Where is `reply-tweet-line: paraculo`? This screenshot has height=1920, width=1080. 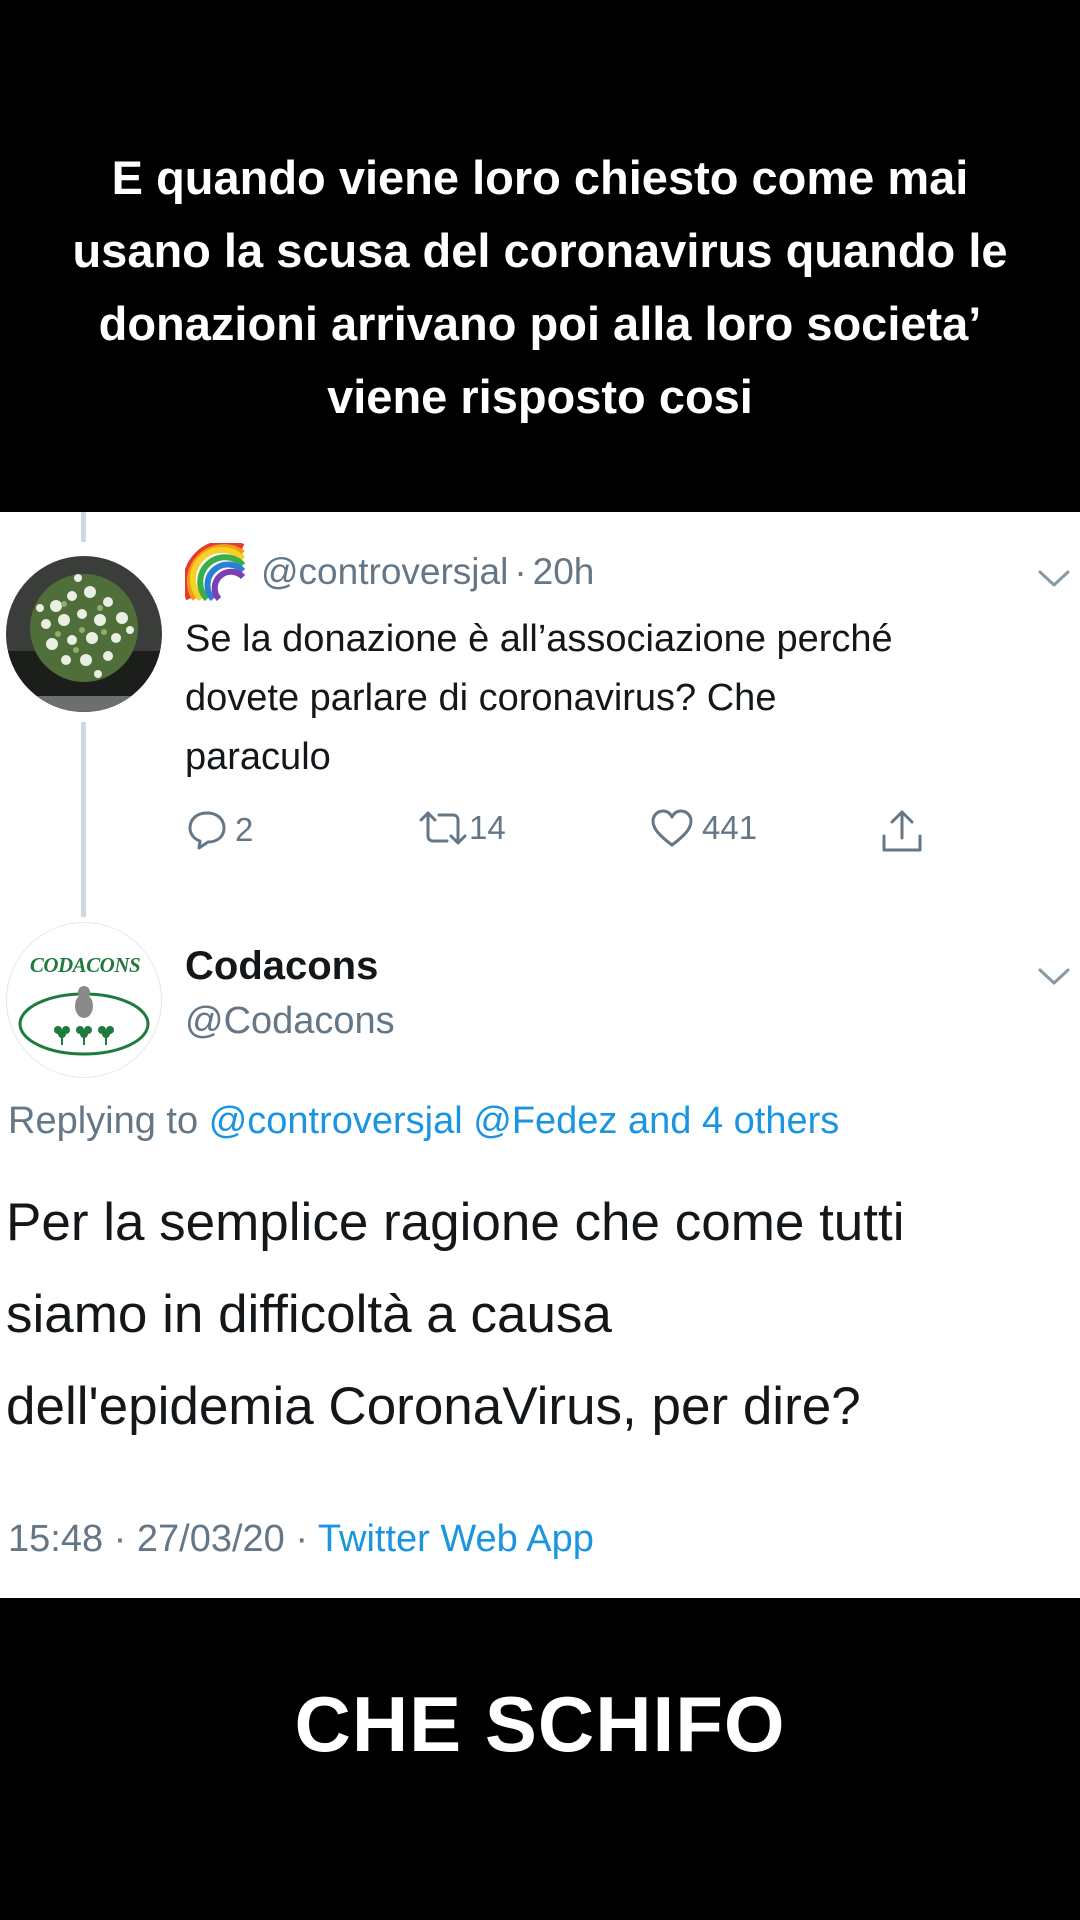
reply-tweet-line: paraculo is located at coordinates (258, 757).